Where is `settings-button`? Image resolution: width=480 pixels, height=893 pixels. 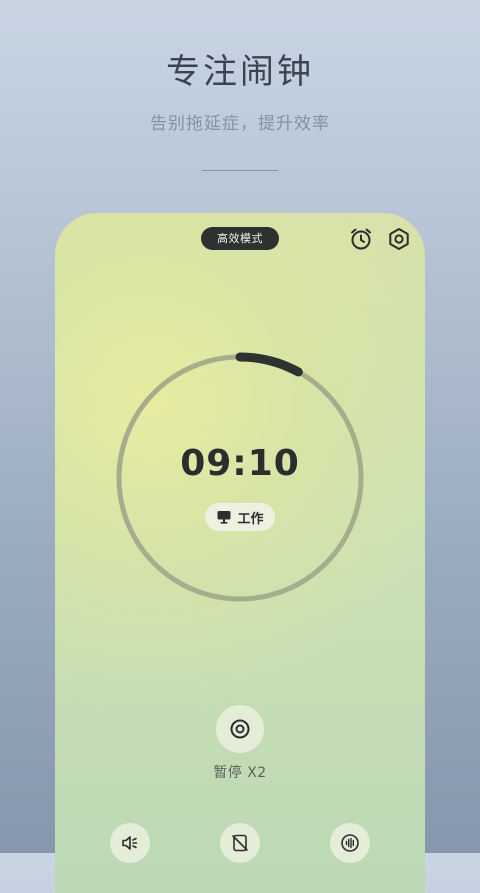
settings-button is located at coordinates (399, 239).